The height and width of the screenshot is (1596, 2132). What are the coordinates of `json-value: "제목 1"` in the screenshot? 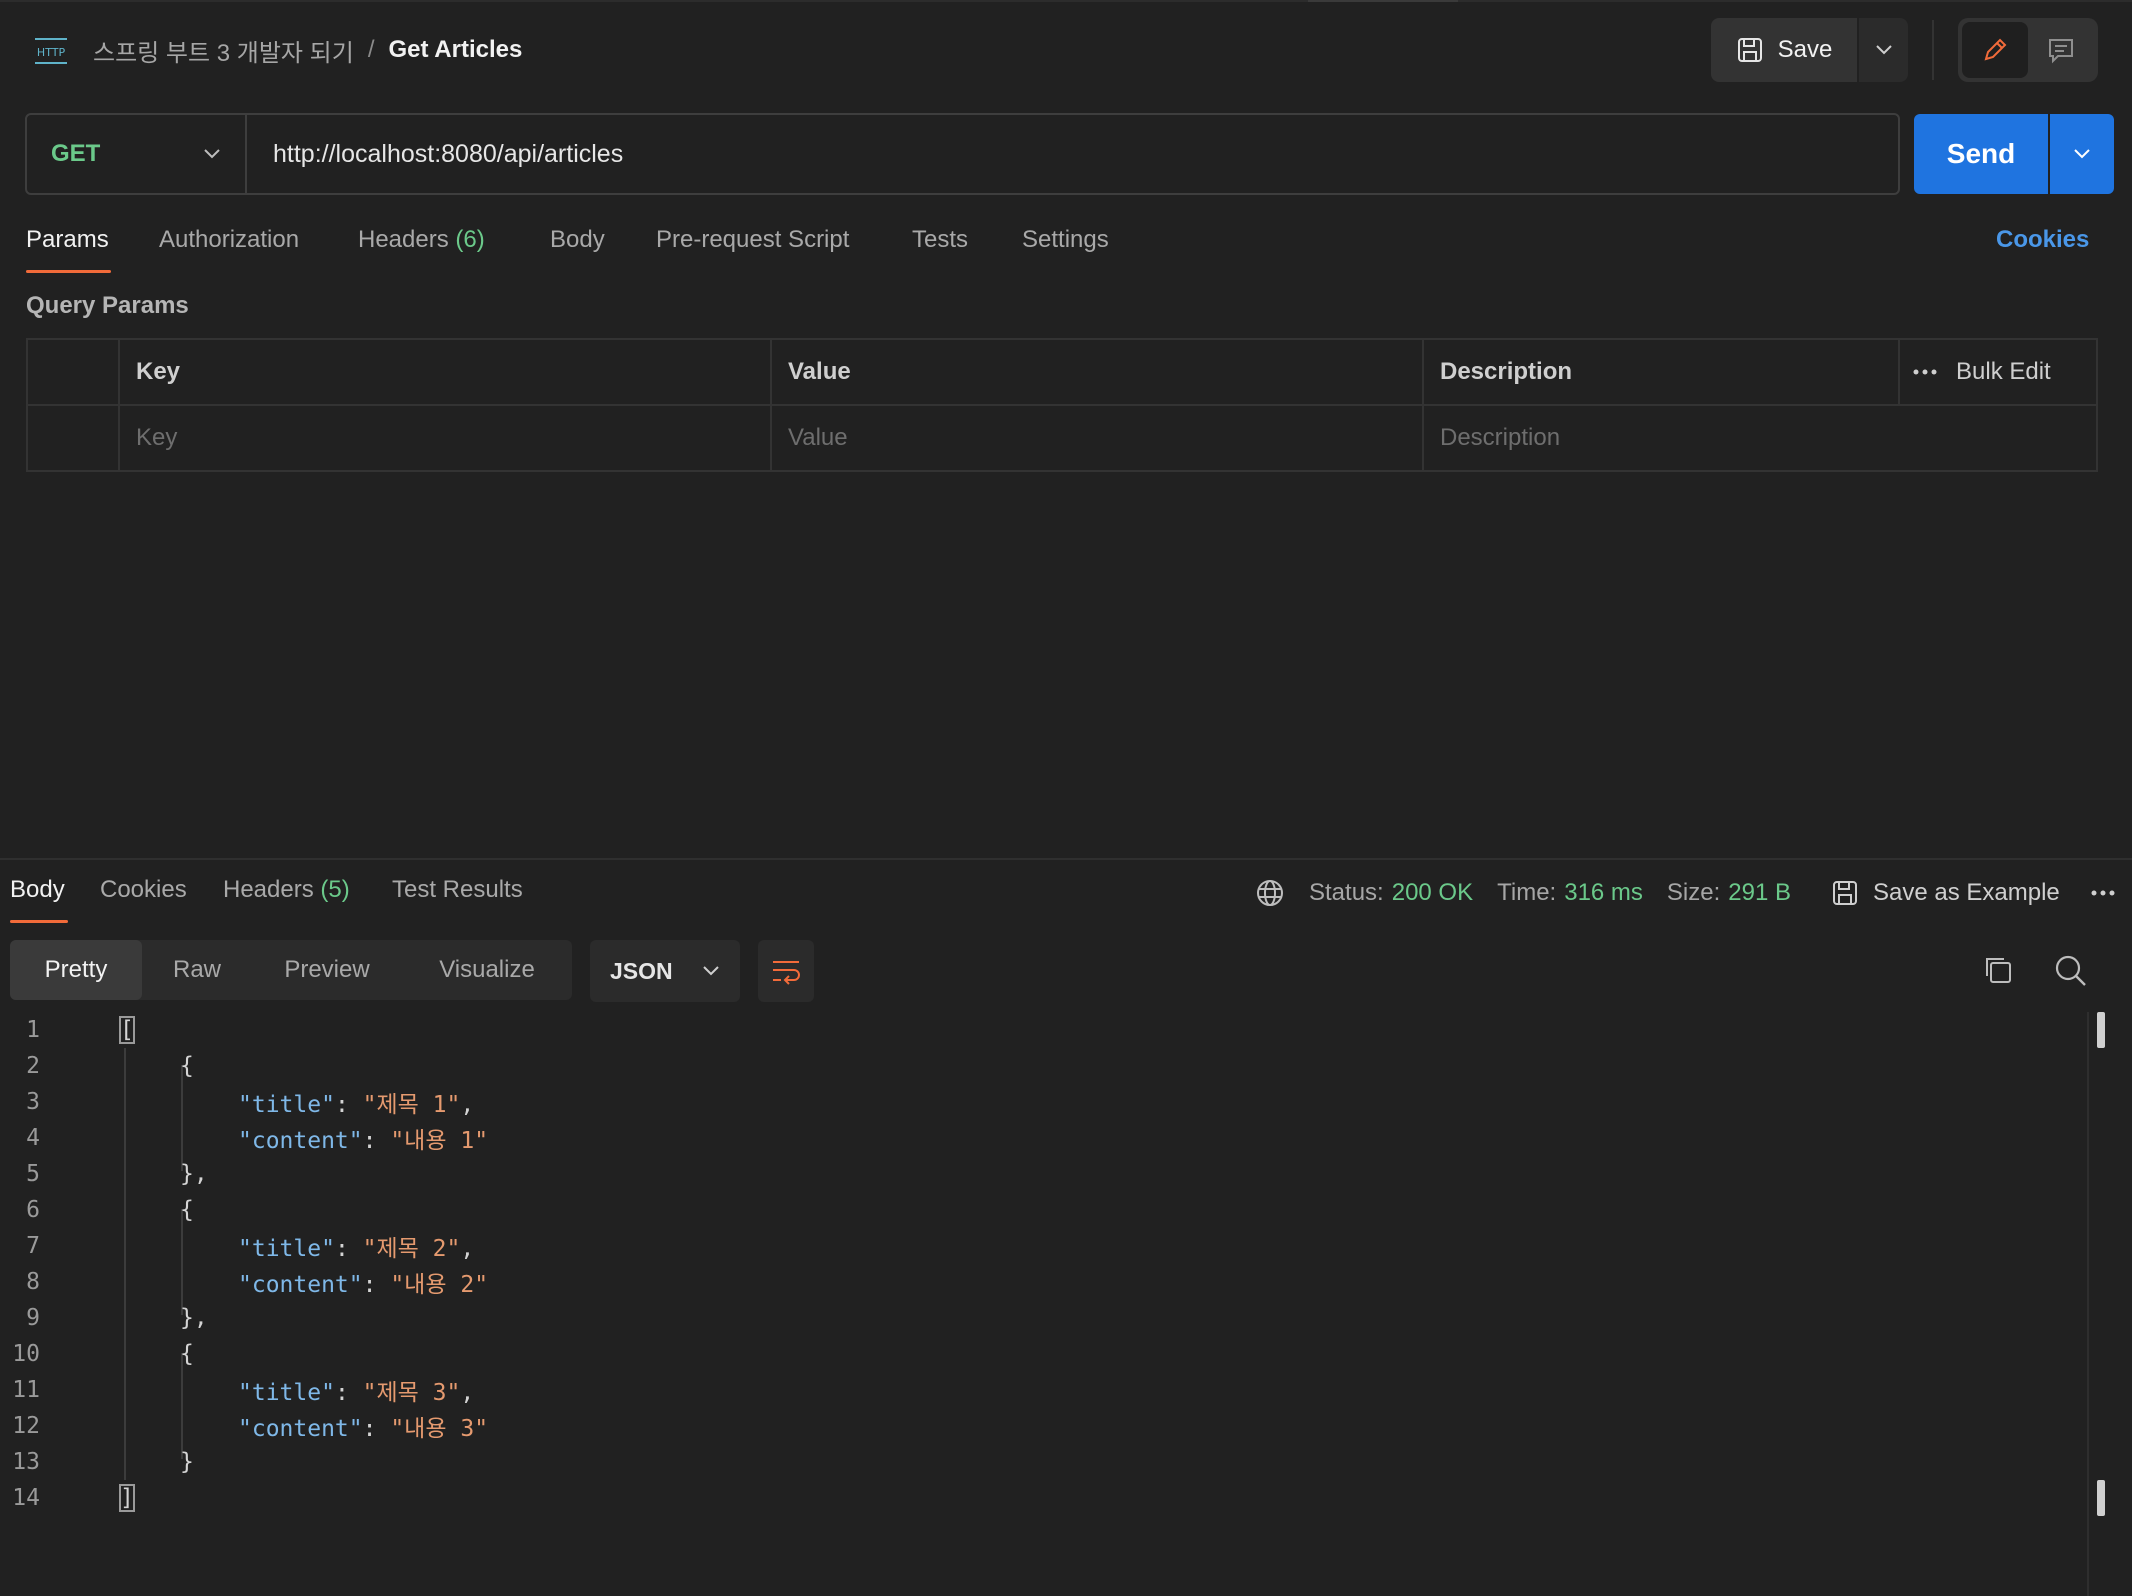 It's located at (411, 1105).